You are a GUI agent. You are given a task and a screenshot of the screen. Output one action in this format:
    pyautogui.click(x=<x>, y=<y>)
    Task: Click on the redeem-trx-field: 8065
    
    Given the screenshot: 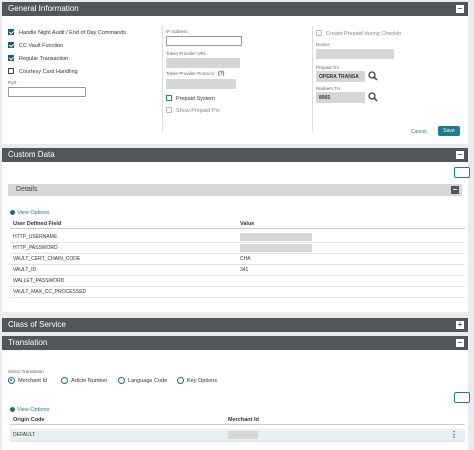 What is the action you would take?
    pyautogui.click(x=340, y=97)
    